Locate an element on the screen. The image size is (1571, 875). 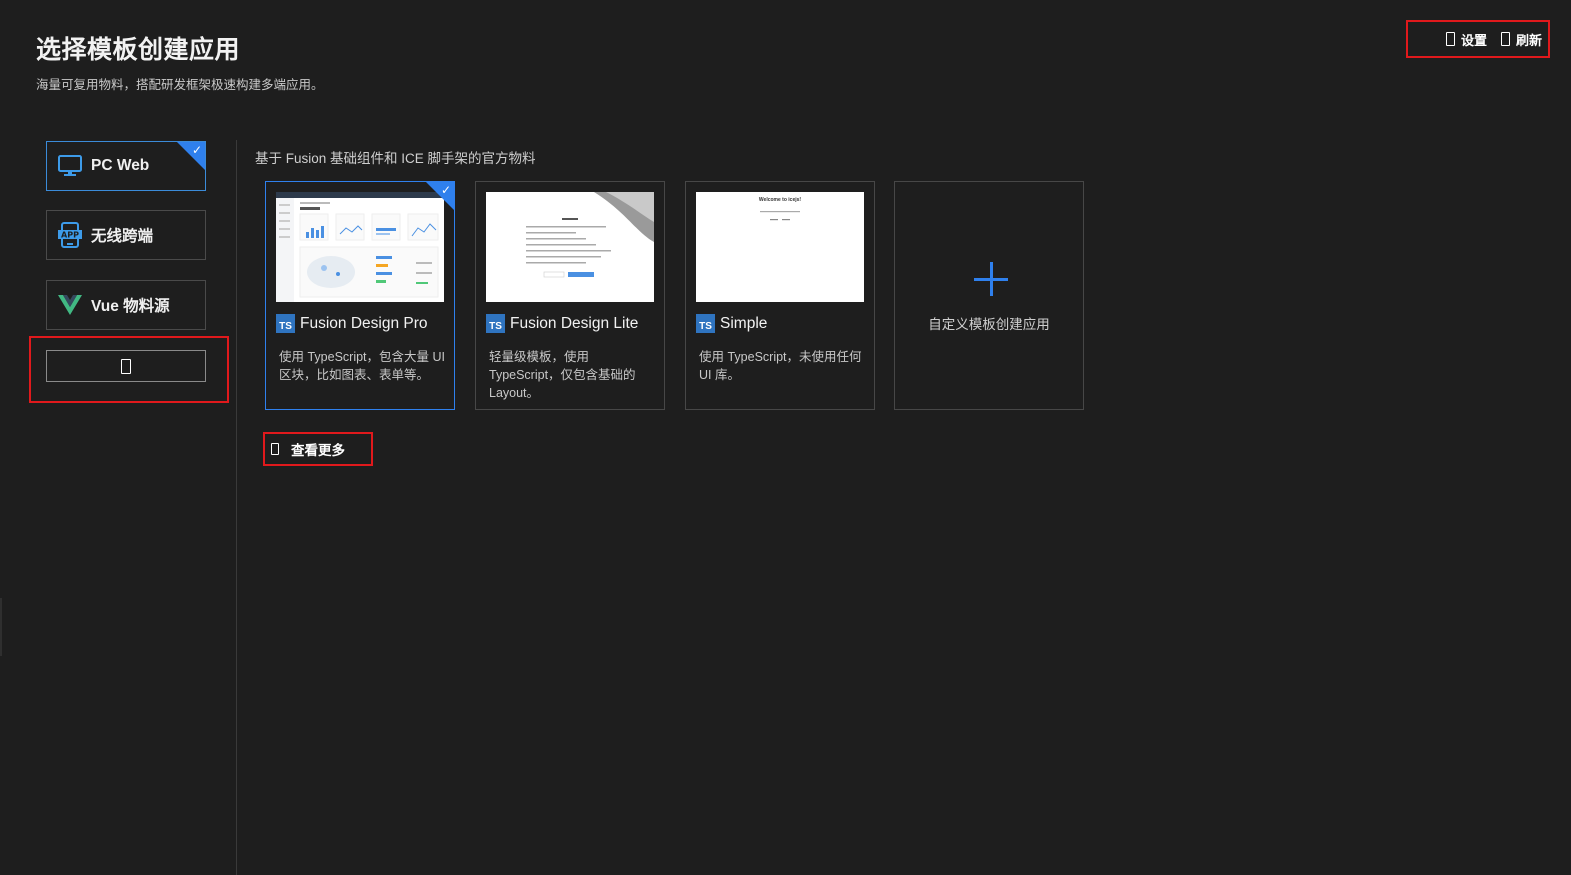
template-description: 使用 TypeScript，包含大量 UI 区块，比如图表、表单等。 is located at coordinates (362, 366).